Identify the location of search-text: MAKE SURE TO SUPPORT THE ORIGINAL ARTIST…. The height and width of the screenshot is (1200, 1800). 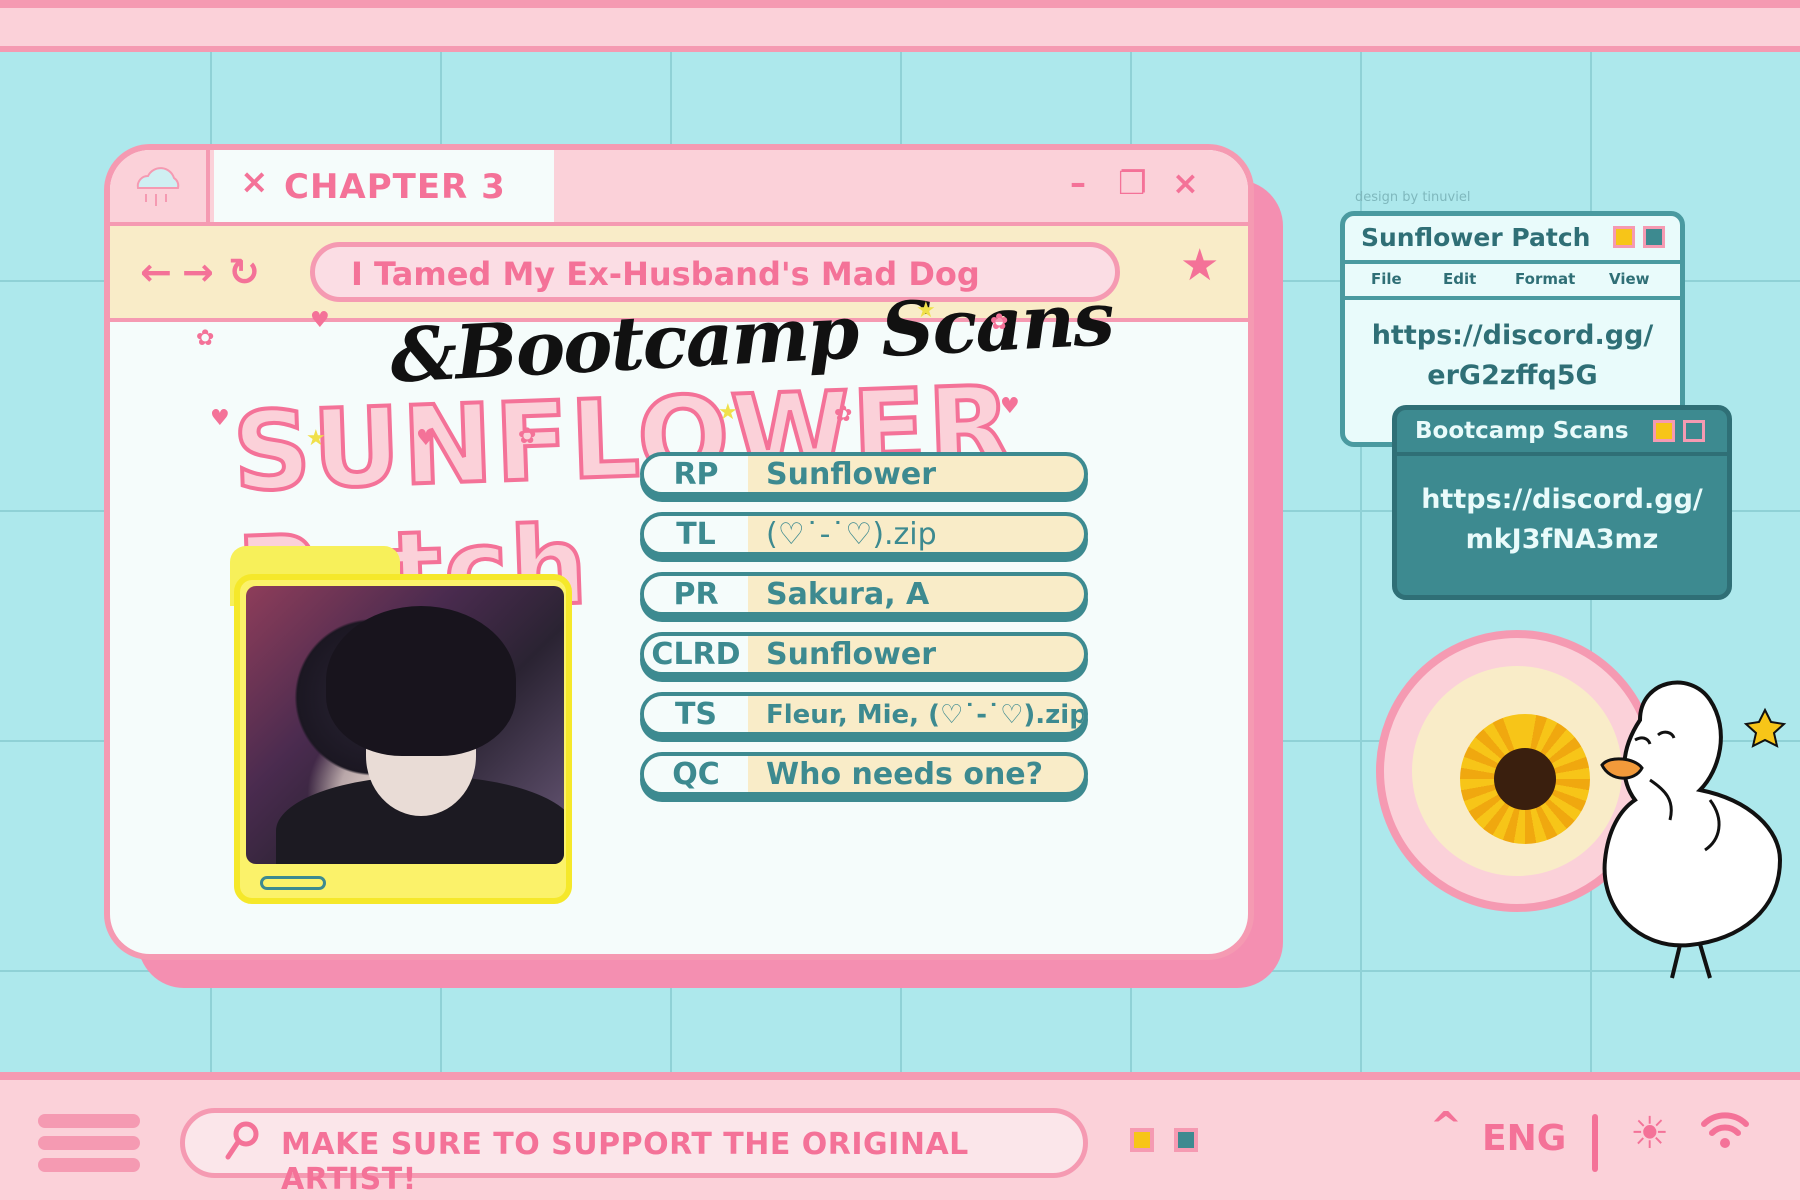
(625, 1162).